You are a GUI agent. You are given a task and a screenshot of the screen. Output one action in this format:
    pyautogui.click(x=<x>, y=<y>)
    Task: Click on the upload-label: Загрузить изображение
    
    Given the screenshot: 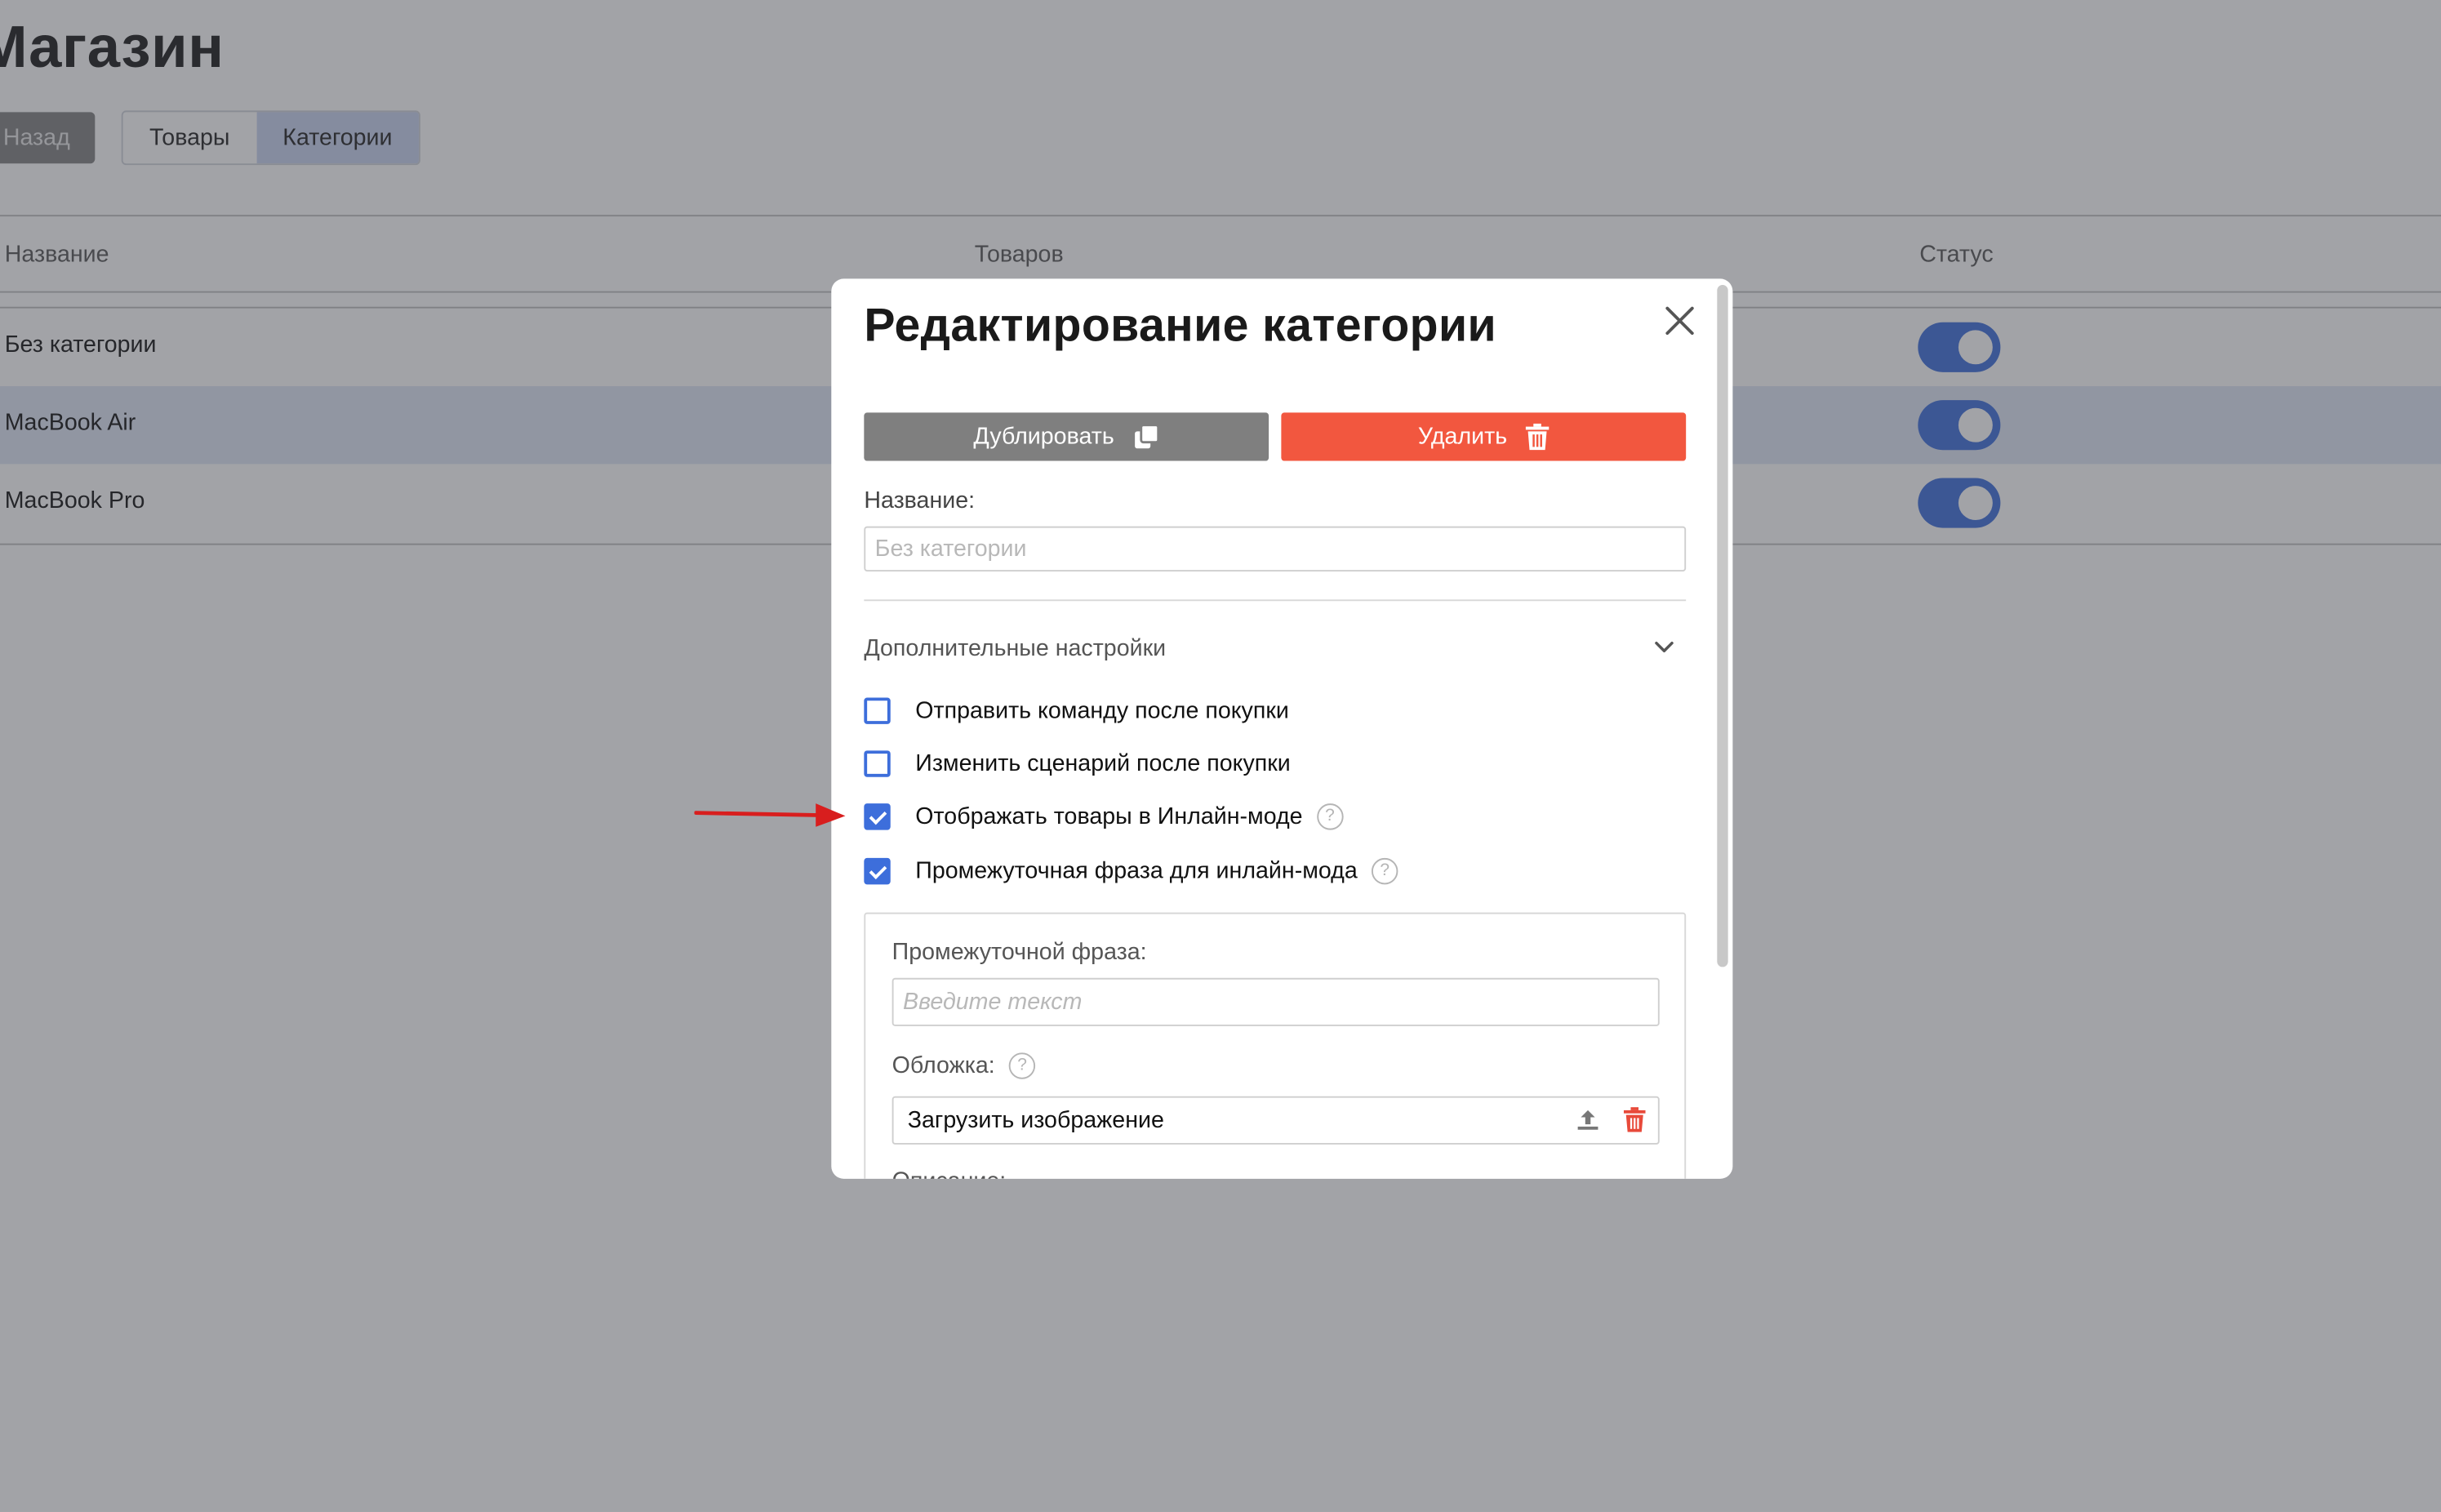 What is the action you would take?
    pyautogui.click(x=1035, y=1120)
    